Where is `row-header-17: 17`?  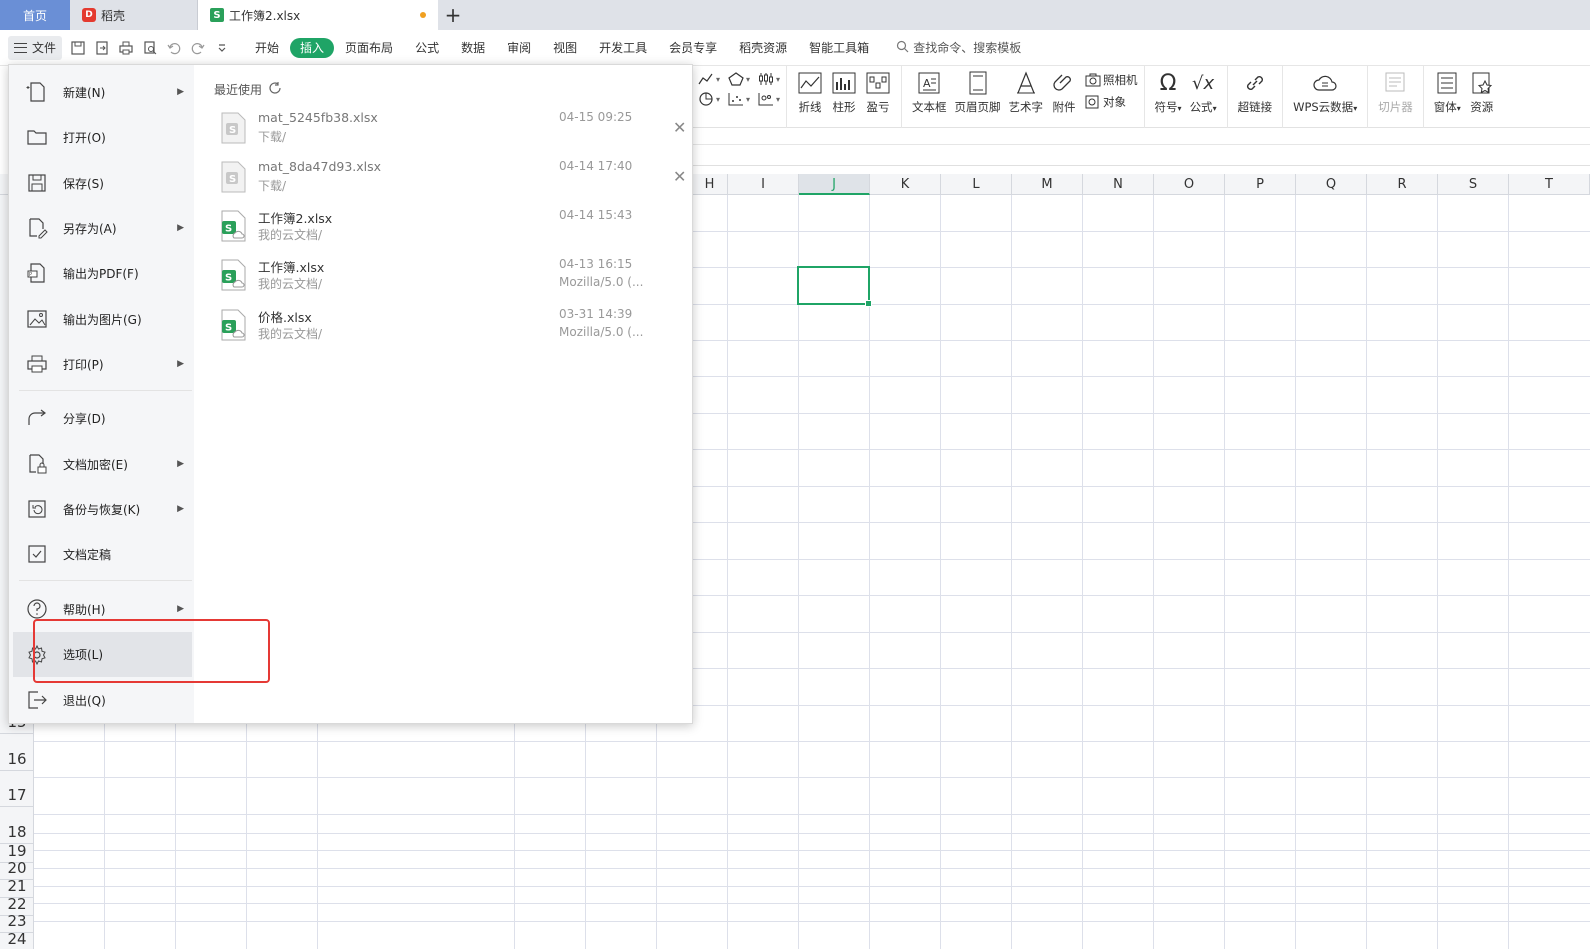
row-header-17: 17 is located at coordinates (17, 789).